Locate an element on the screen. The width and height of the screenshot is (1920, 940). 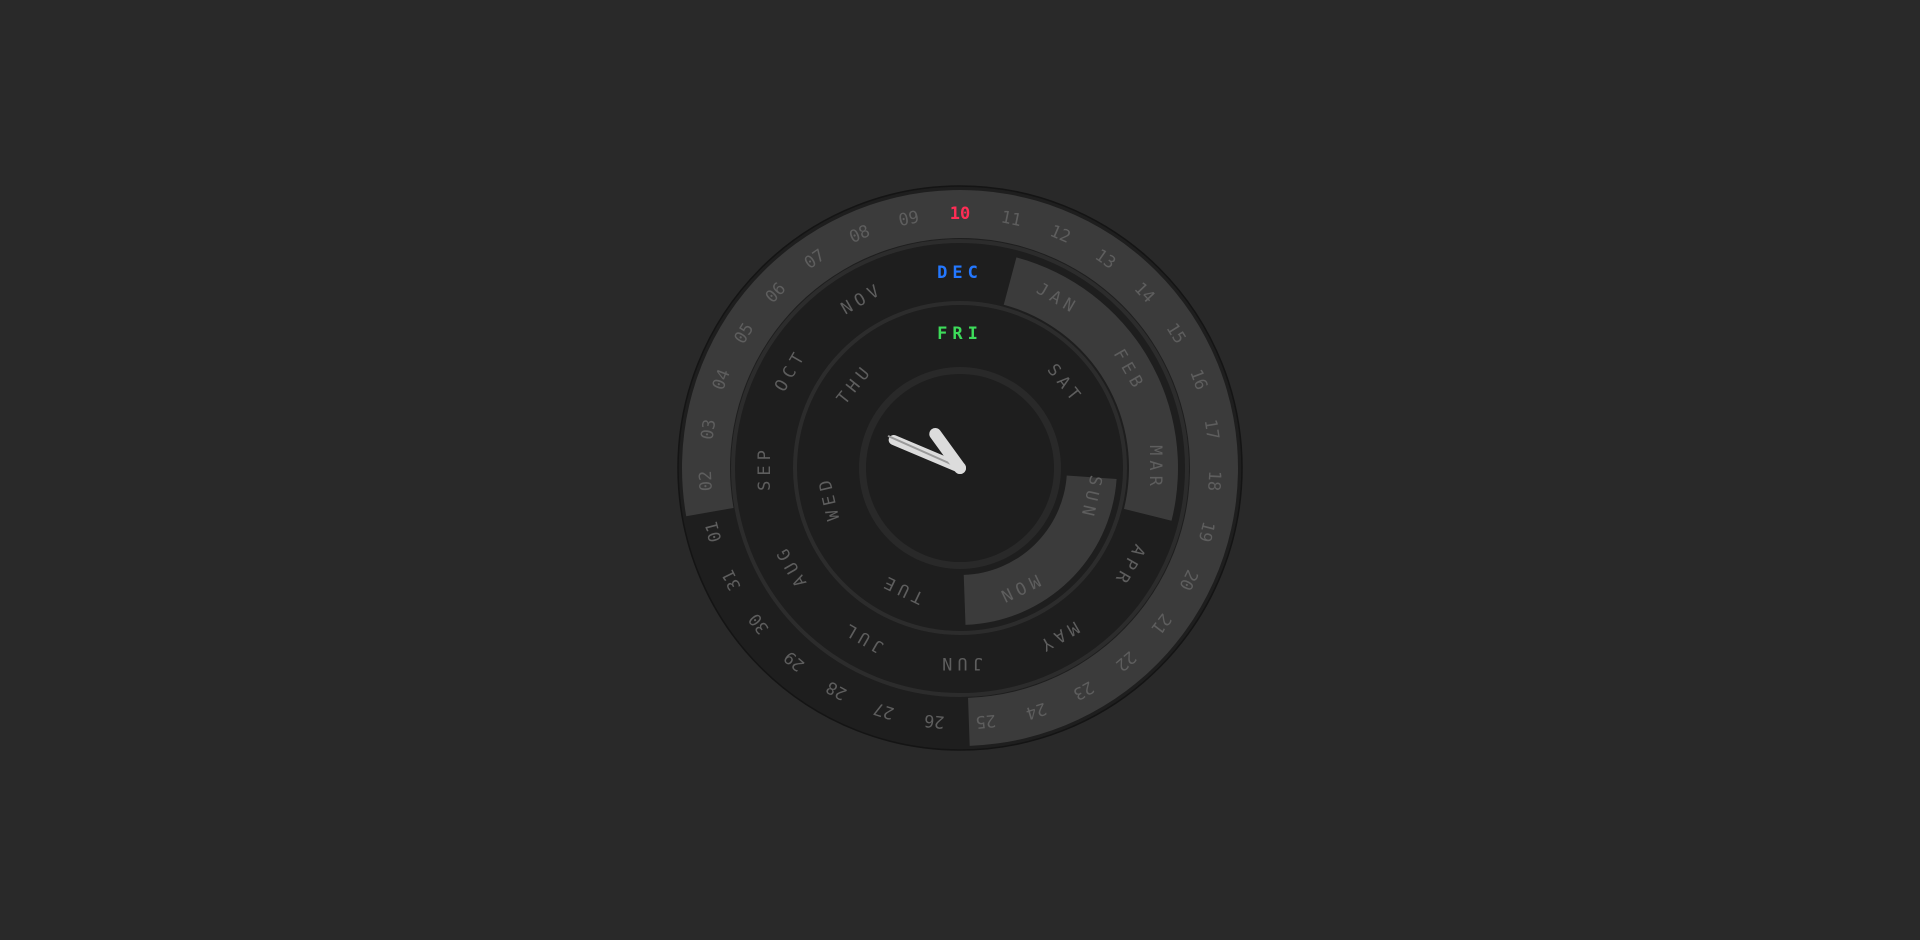
month-label-current: DEC is located at coordinates (960, 273).